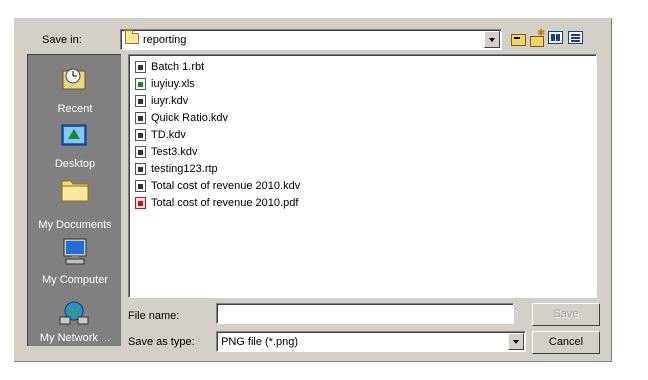 Image resolution: width=648 pixels, height=380 pixels. What do you see at coordinates (74, 79) in the screenshot?
I see `recent-icon` at bounding box center [74, 79].